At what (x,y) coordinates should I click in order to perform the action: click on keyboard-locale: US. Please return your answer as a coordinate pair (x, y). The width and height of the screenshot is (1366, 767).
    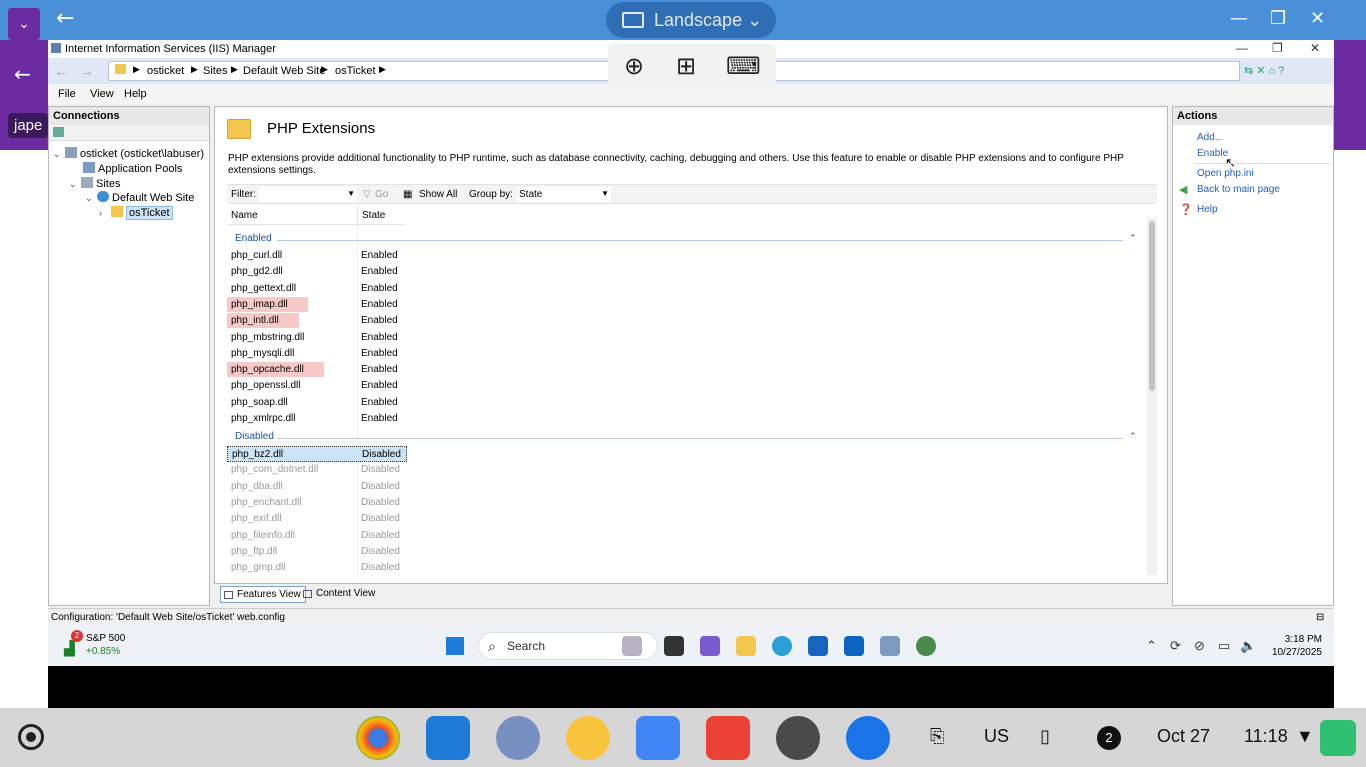
    Looking at the image, I should click on (996, 736).